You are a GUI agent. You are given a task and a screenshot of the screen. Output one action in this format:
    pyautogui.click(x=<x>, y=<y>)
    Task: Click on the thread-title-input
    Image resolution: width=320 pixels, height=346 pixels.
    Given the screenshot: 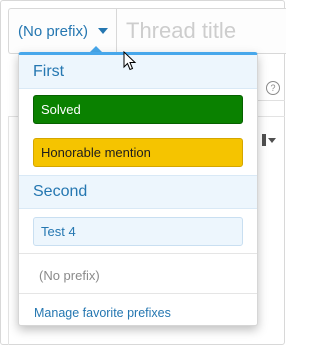 What is the action you would take?
    pyautogui.click(x=201, y=31)
    